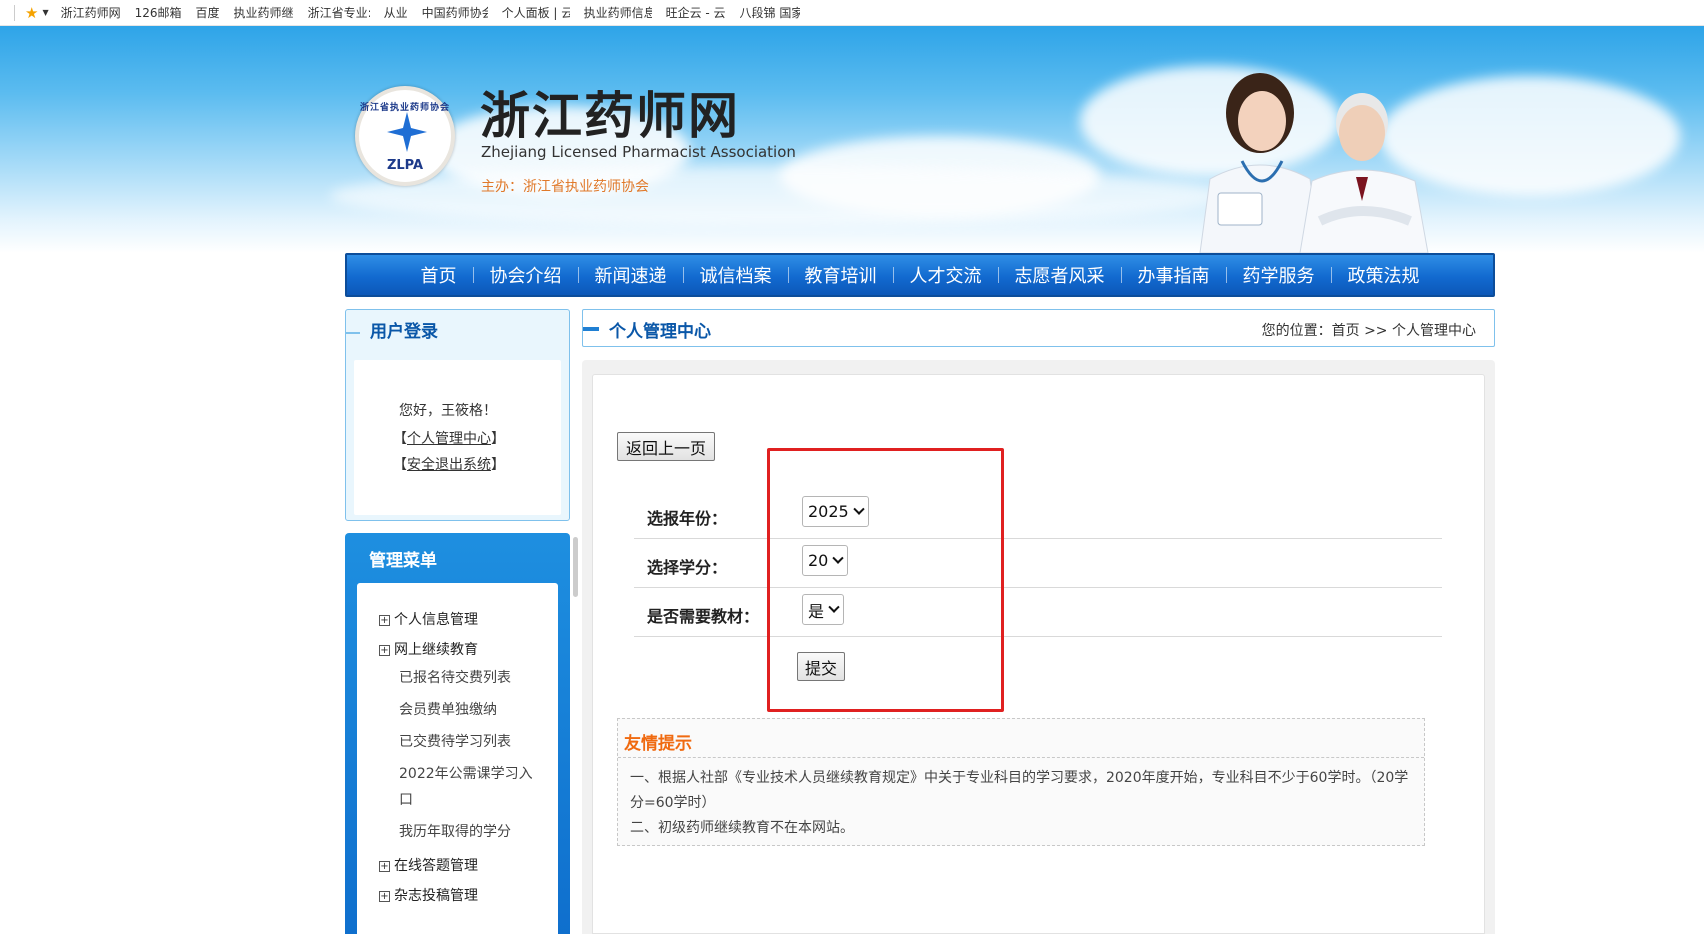  I want to click on chevron-down-icon: ▼, so click(45, 12).